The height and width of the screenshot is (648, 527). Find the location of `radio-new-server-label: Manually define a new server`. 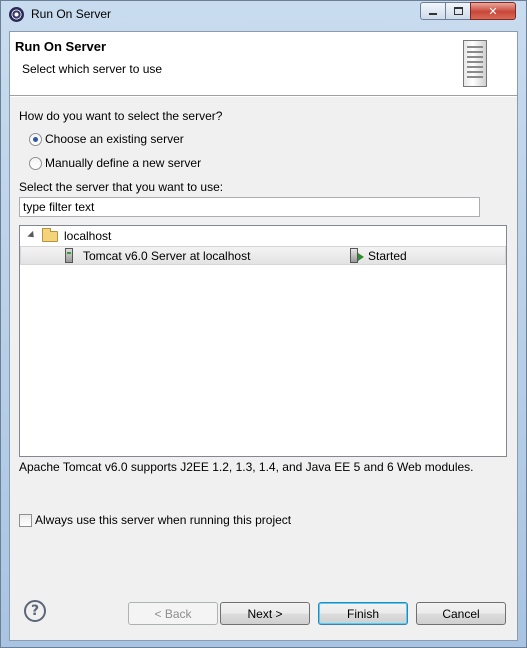

radio-new-server-label: Manually define a new server is located at coordinates (123, 163).